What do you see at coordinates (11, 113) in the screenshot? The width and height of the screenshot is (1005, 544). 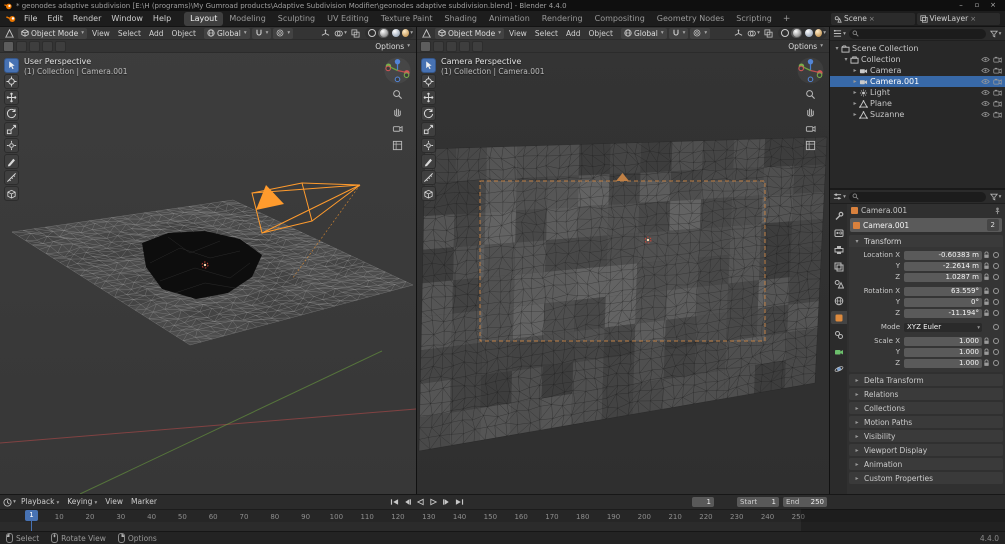 I see `tool-rotate` at bounding box center [11, 113].